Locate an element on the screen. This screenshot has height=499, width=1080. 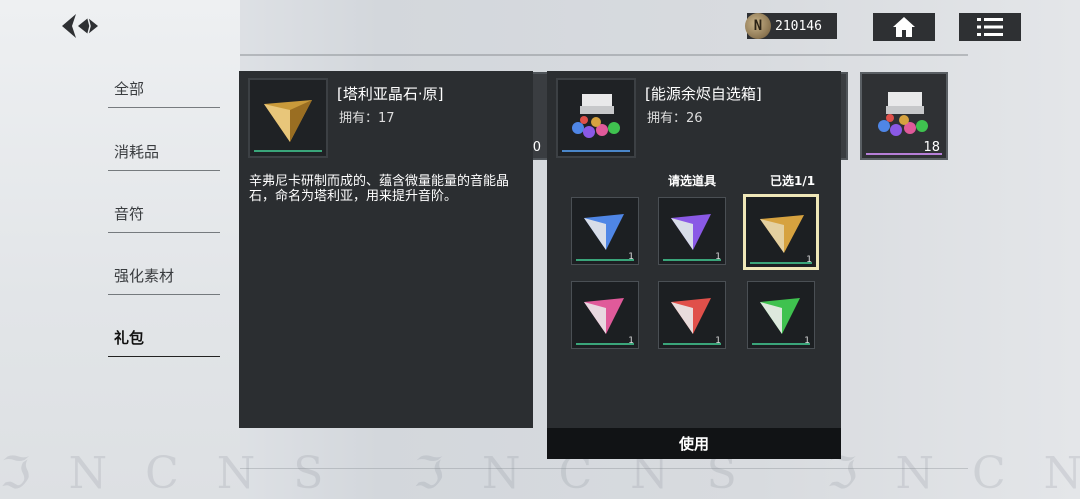
select-prompt: 请选道具 is located at coordinates (692, 181).